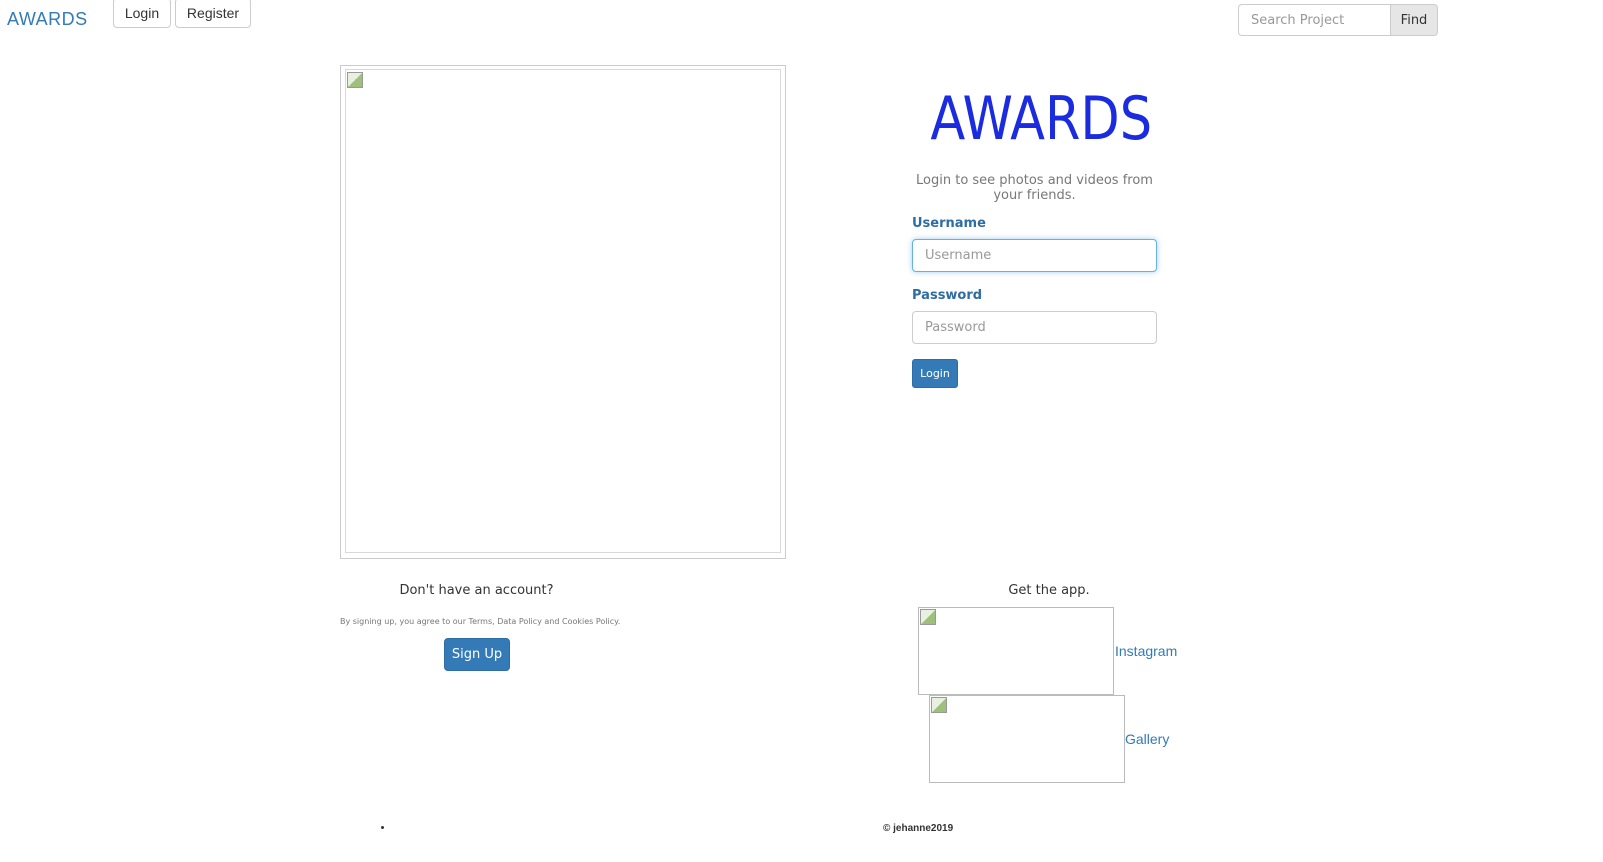  What do you see at coordinates (1027, 739) in the screenshot?
I see `gallery-image` at bounding box center [1027, 739].